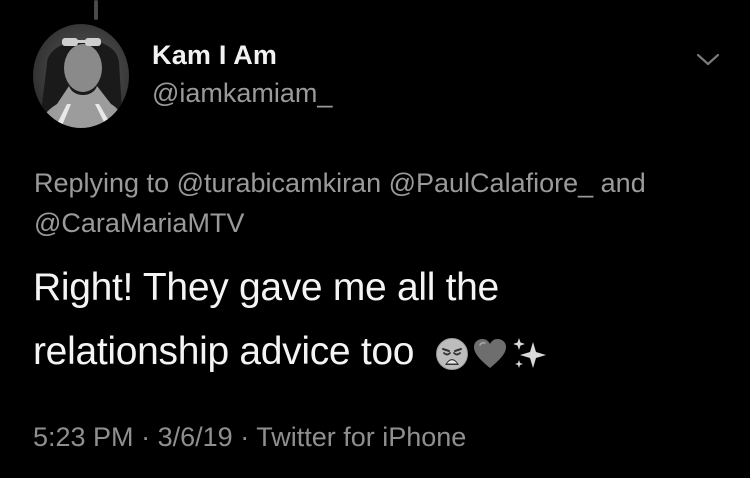 The image size is (750, 478). I want to click on tweet-text-line: relationship advice too, so click(291, 352).